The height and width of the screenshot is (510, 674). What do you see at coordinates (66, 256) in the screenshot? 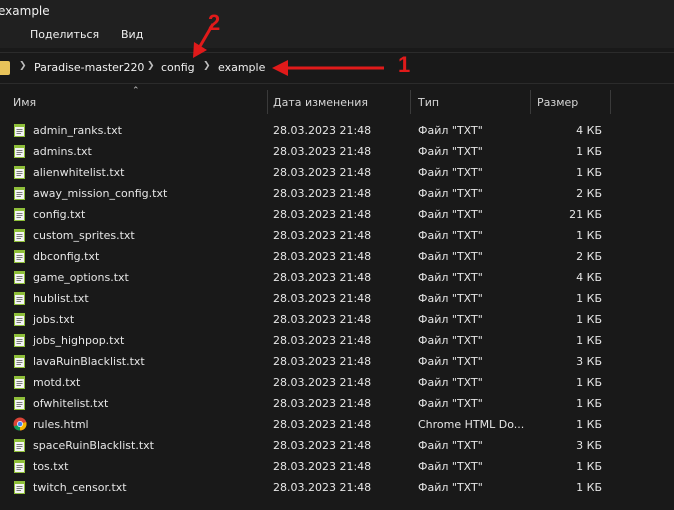
I see `file-name: dbconfig.txt` at bounding box center [66, 256].